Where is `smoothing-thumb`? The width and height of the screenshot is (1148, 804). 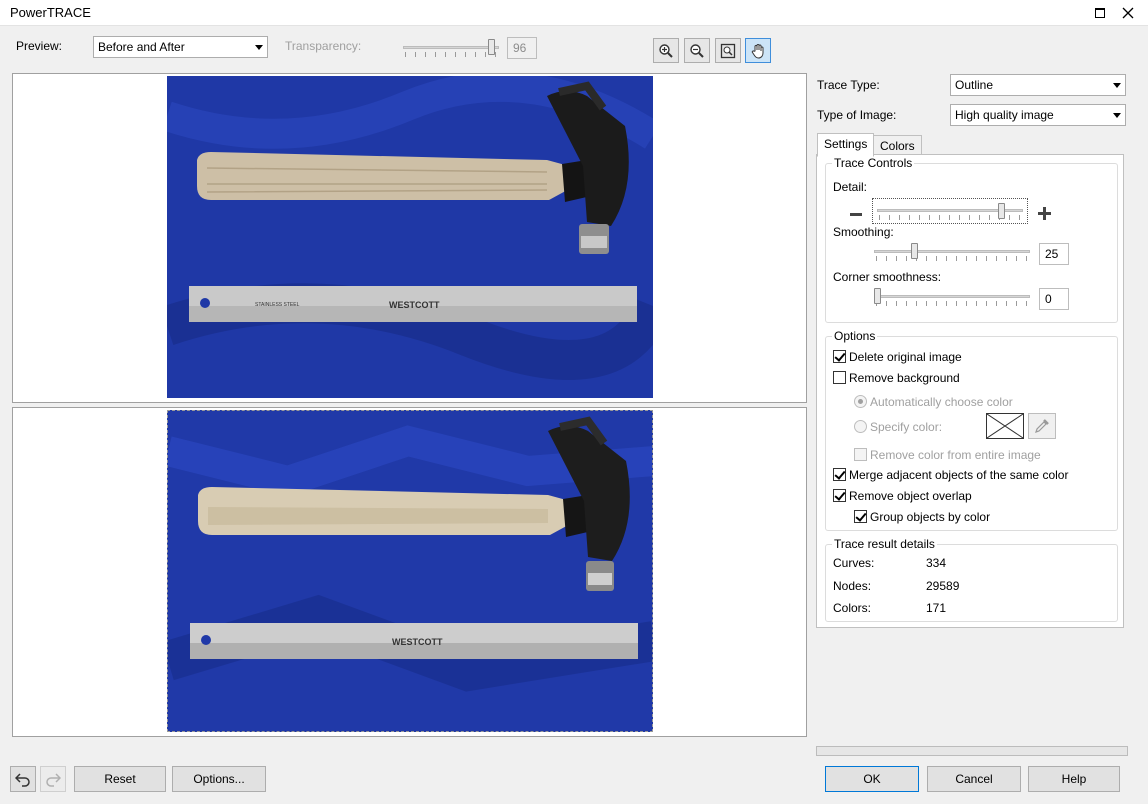 smoothing-thumb is located at coordinates (915, 251).